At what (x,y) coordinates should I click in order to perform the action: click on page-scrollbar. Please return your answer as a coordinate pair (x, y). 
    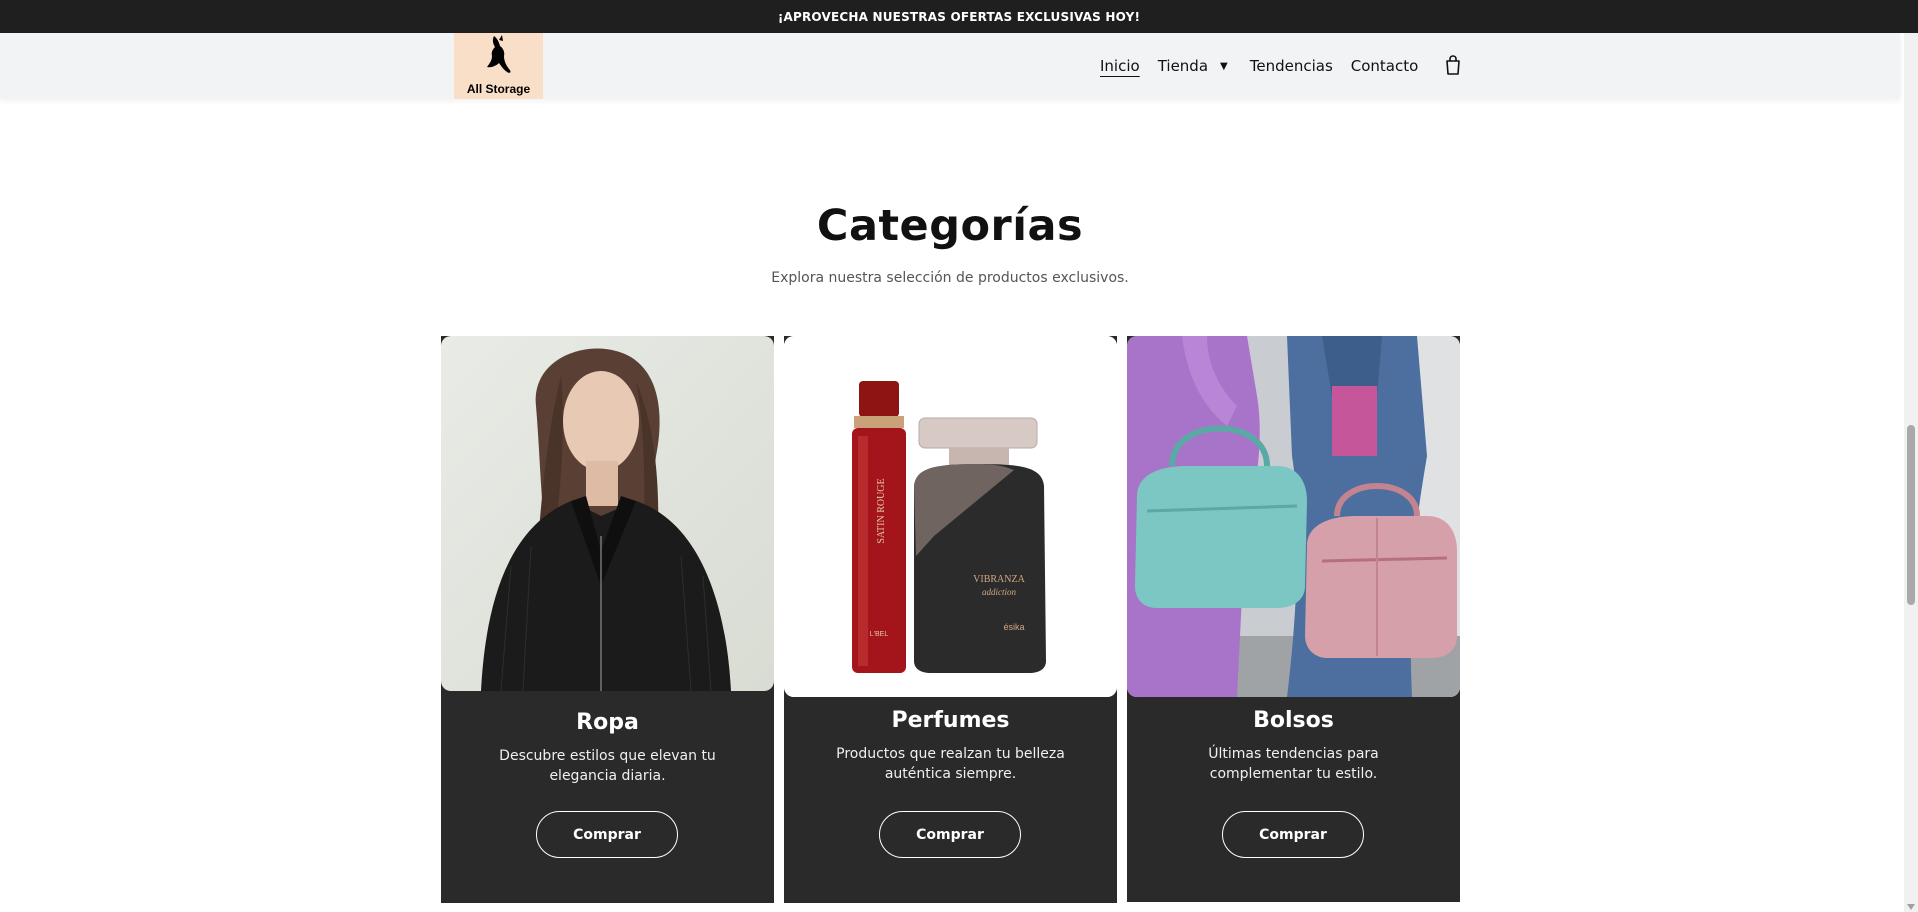
    Looking at the image, I should click on (1911, 472).